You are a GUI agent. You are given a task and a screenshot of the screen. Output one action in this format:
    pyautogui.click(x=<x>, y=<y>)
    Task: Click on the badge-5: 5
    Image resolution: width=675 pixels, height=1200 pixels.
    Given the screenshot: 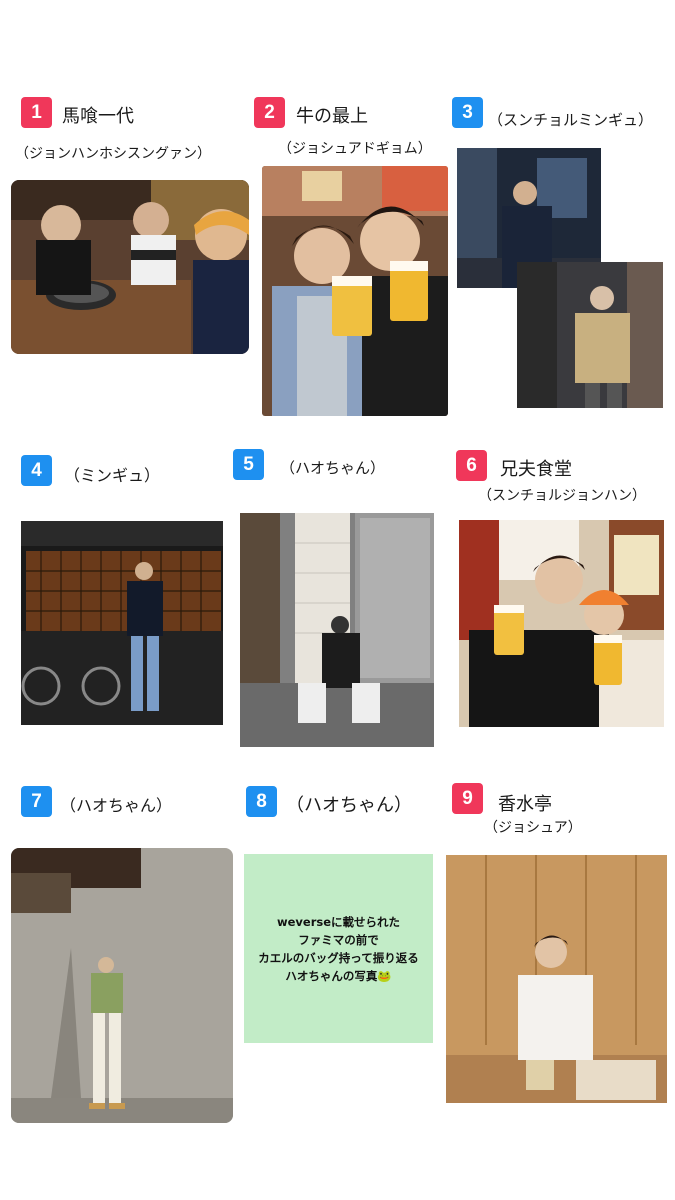 What is the action you would take?
    pyautogui.click(x=248, y=464)
    